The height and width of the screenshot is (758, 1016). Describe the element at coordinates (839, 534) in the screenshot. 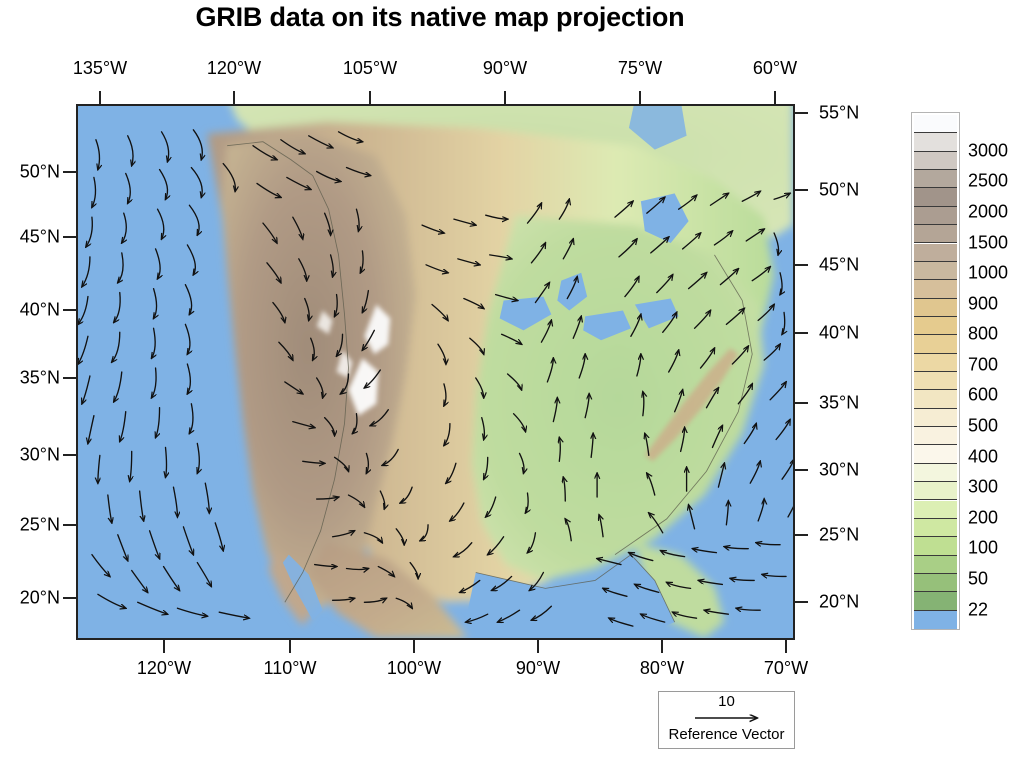

I see `axis-right-label-6: 25°N` at that location.